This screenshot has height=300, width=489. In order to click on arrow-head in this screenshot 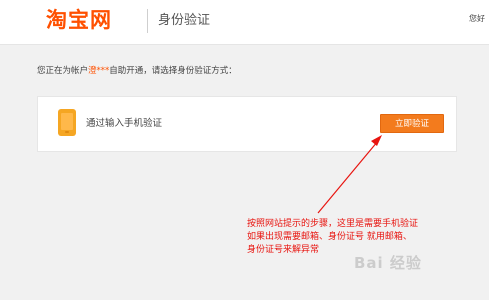, I will do `click(376, 140)`.